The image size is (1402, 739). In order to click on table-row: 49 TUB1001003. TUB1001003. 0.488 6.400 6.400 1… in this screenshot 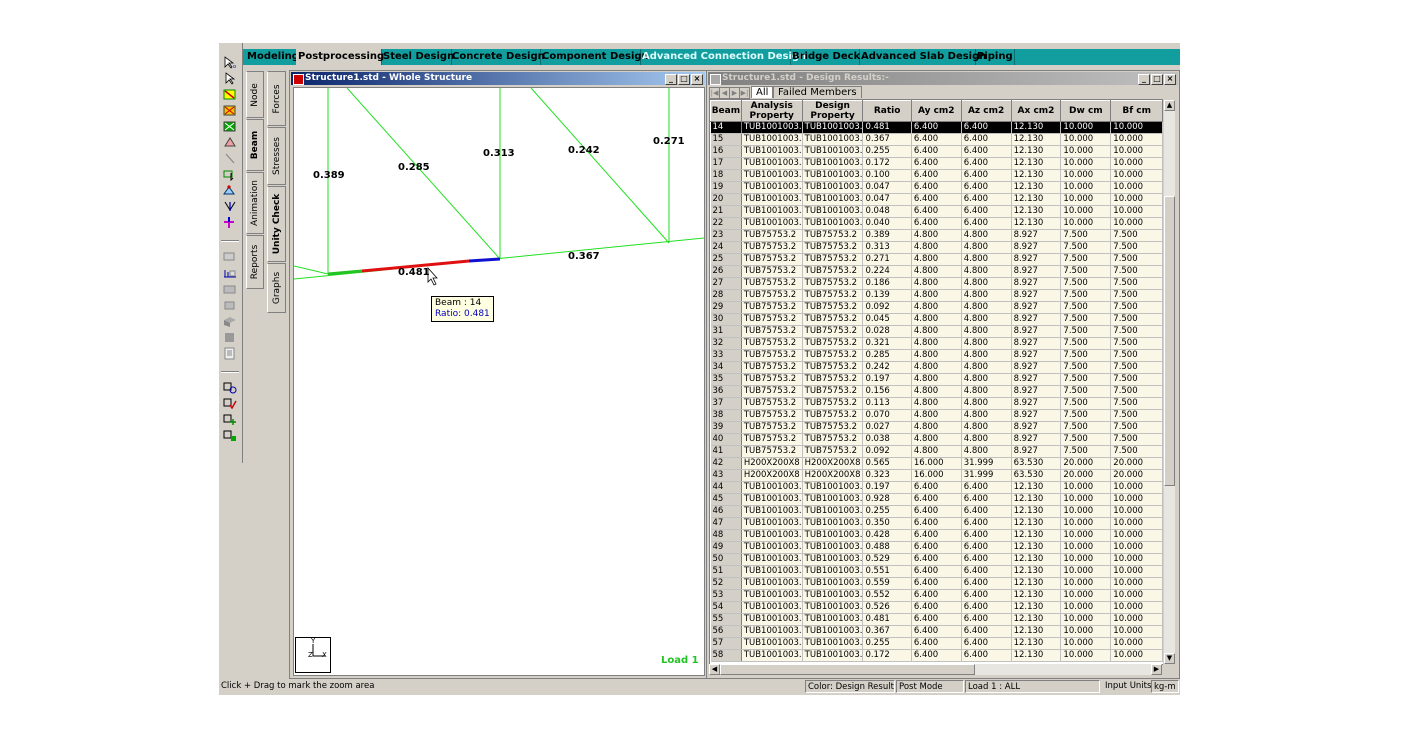, I will do `click(936, 547)`.